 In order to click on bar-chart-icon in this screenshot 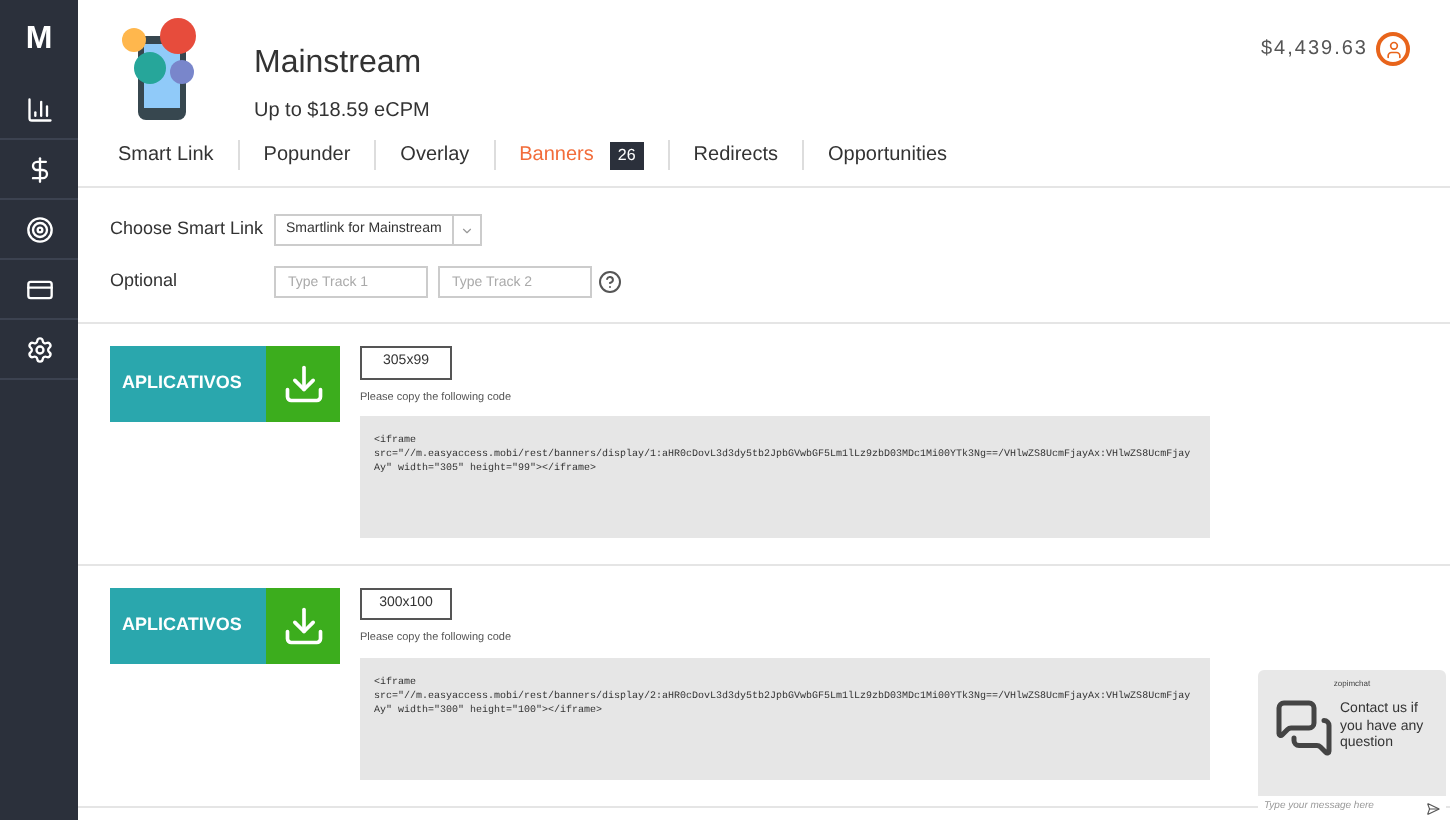, I will do `click(39, 109)`.